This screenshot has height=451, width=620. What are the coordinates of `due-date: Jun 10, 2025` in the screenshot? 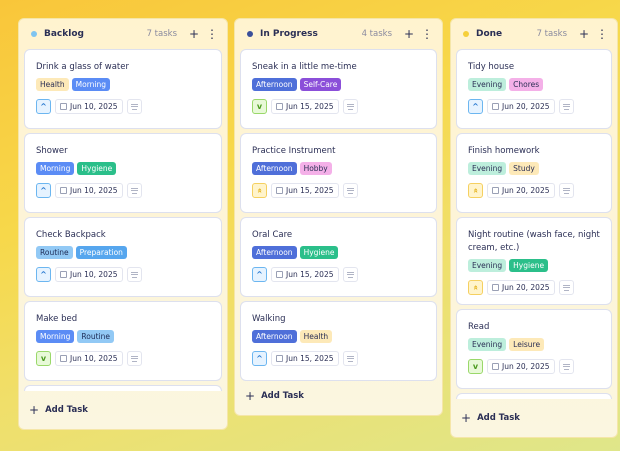 It's located at (94, 358).